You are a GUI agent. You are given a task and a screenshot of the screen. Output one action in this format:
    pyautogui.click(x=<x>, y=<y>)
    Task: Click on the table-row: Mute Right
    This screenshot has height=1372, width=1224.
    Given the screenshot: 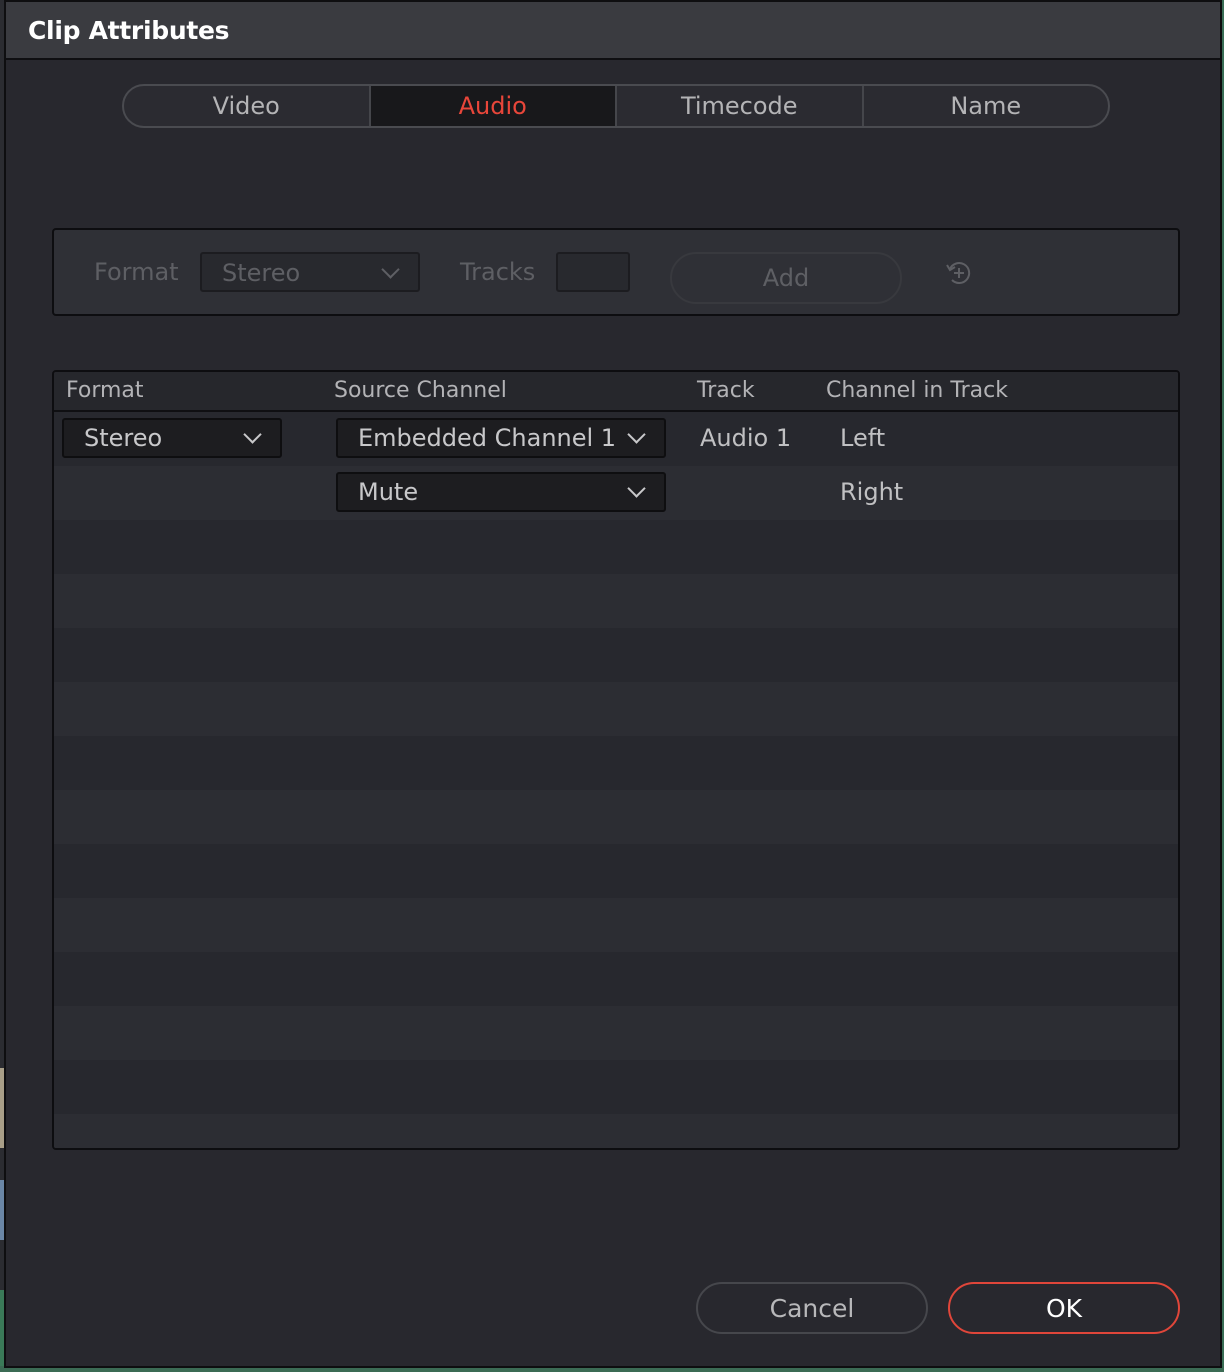 What is the action you would take?
    pyautogui.click(x=616, y=493)
    